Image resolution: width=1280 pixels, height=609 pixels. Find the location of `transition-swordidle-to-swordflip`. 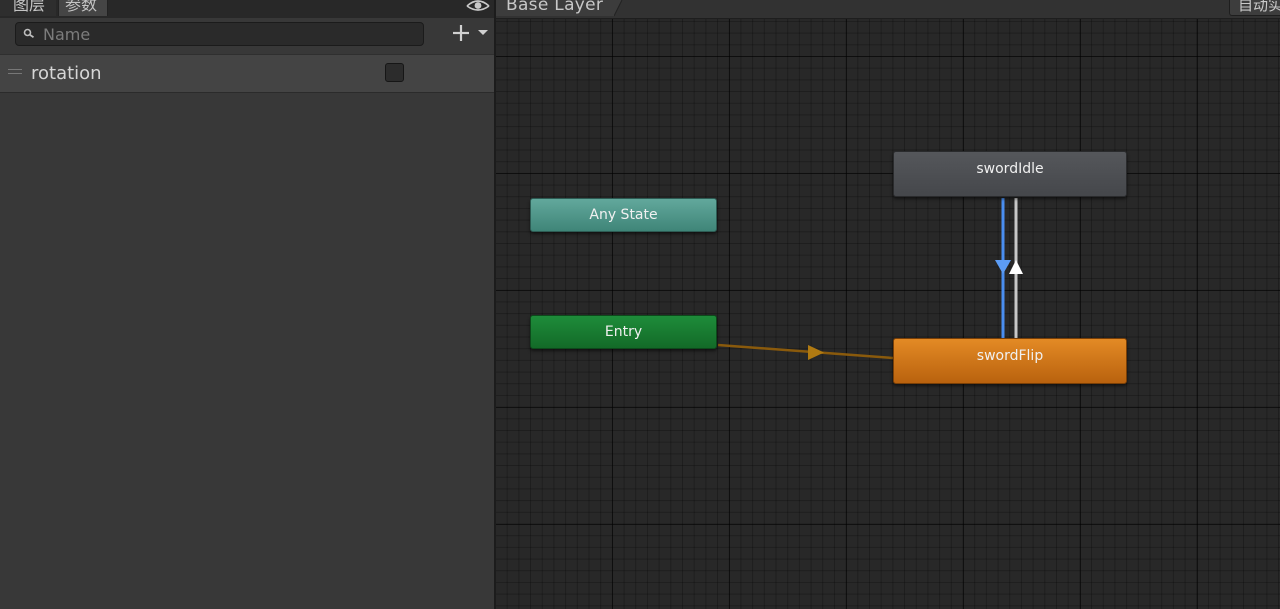

transition-swordidle-to-swordflip is located at coordinates (1003, 268).